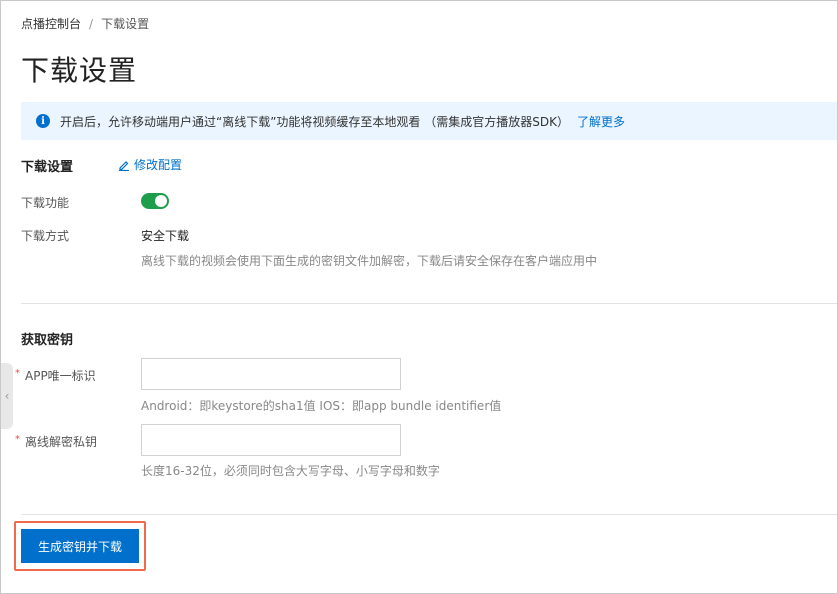 This screenshot has height=594, width=838. What do you see at coordinates (45, 203) in the screenshot?
I see `download-feature-label: 下载功能` at bounding box center [45, 203].